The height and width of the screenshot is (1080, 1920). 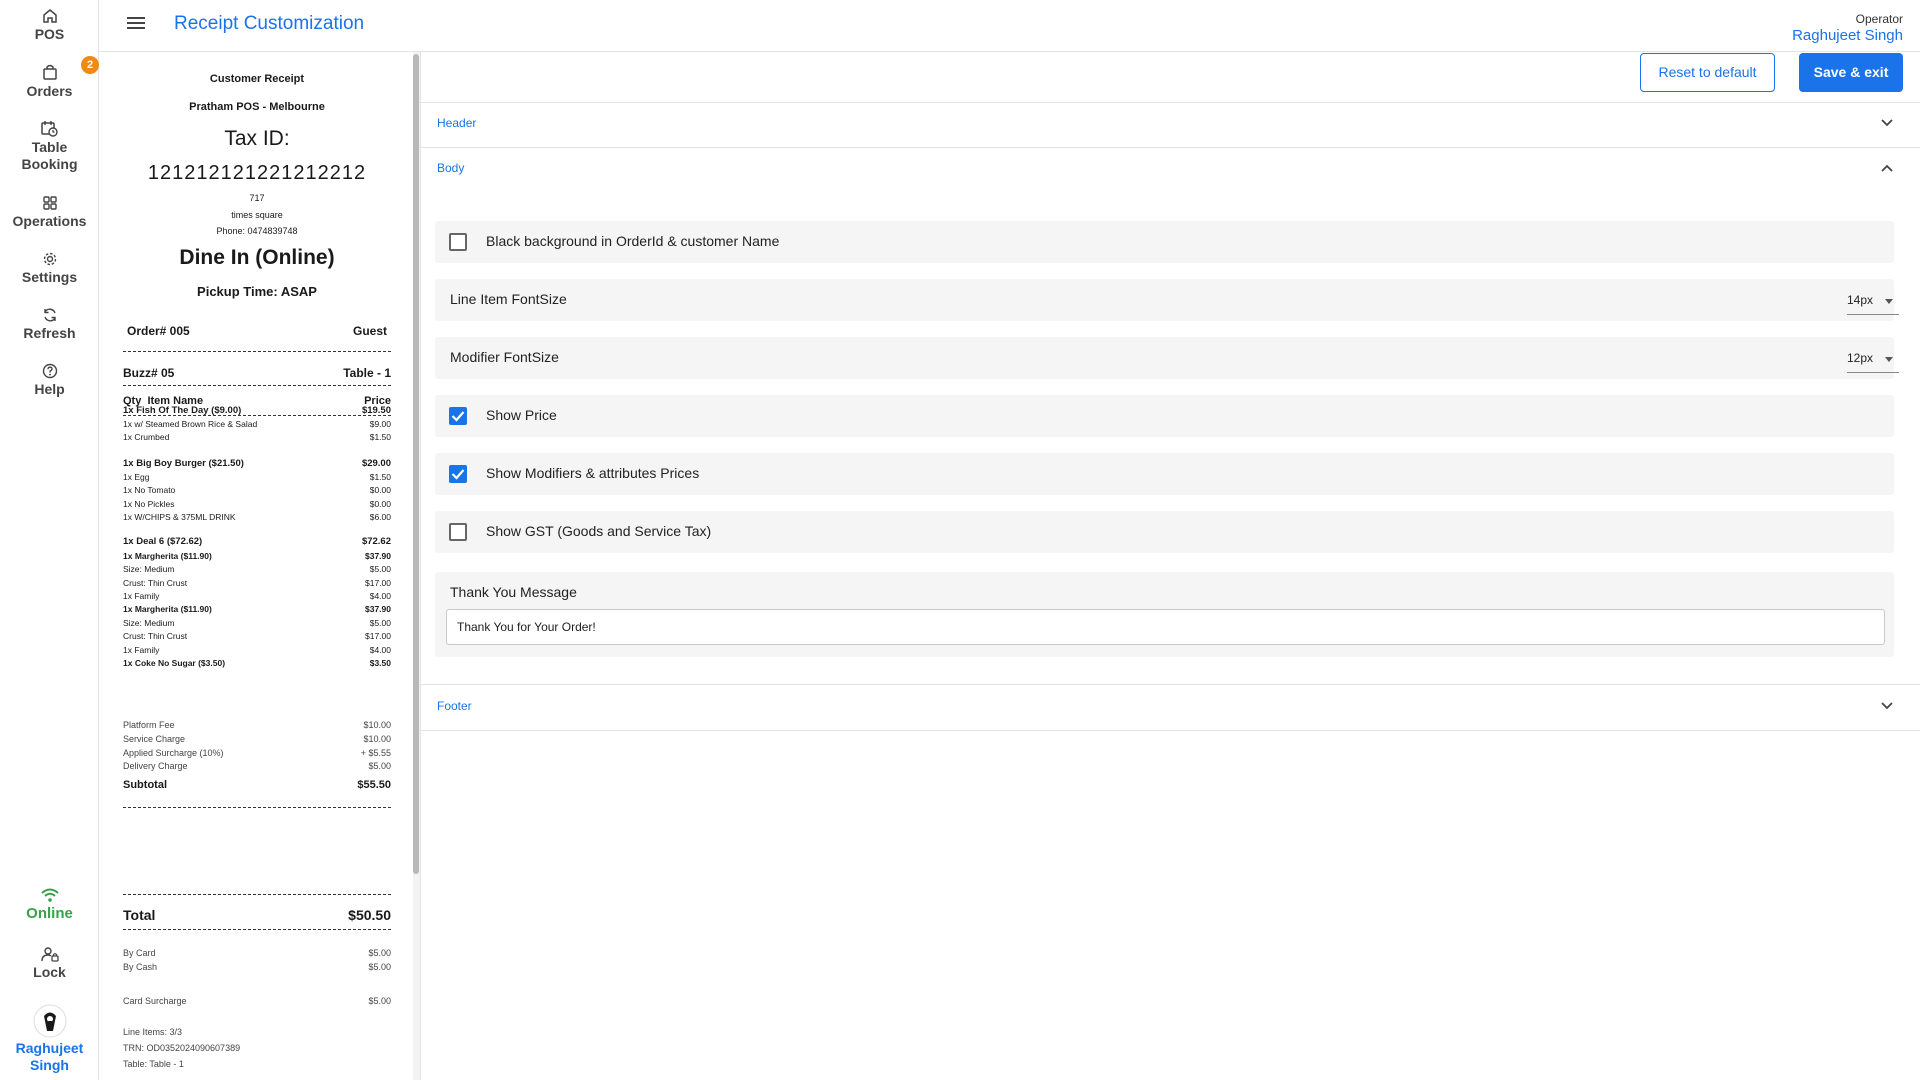 I want to click on receipt-buzz-row: Buzz# 05 Table - 1, so click(x=257, y=373).